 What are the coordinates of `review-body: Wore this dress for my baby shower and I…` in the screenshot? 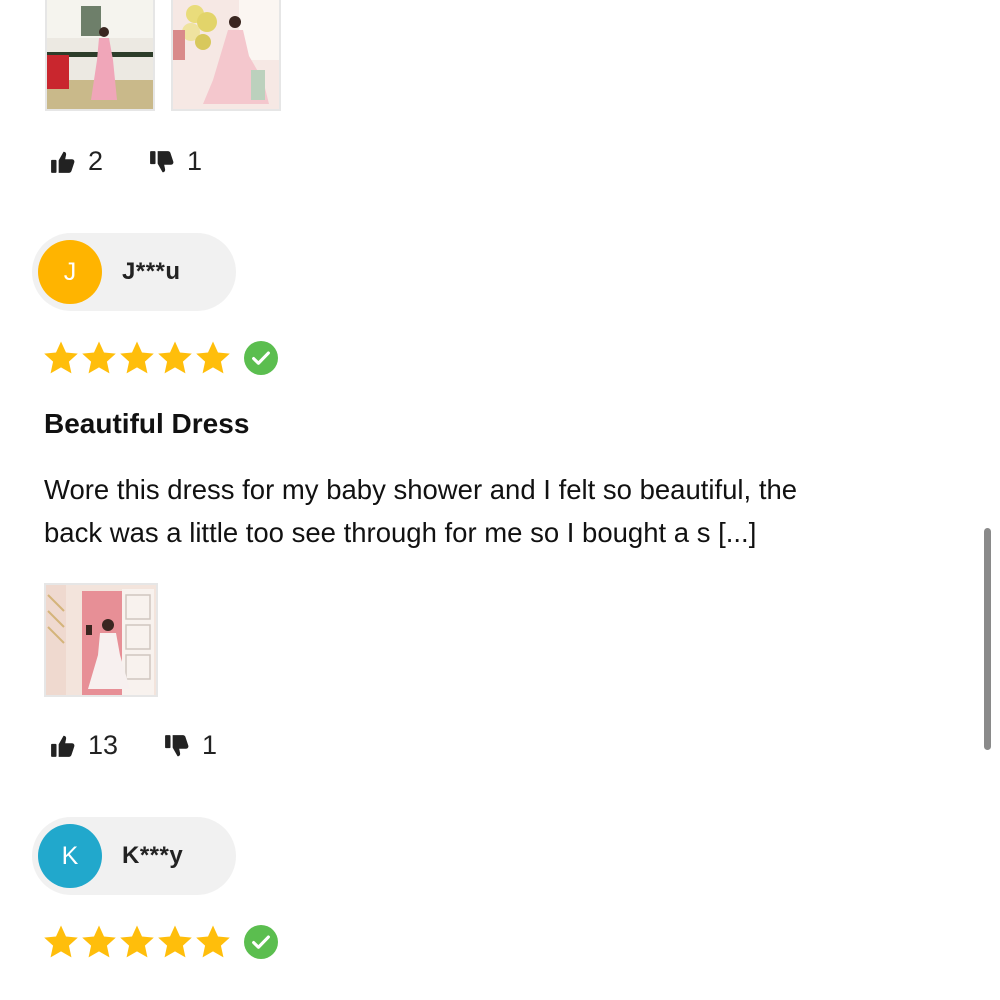 It's located at (499, 511).